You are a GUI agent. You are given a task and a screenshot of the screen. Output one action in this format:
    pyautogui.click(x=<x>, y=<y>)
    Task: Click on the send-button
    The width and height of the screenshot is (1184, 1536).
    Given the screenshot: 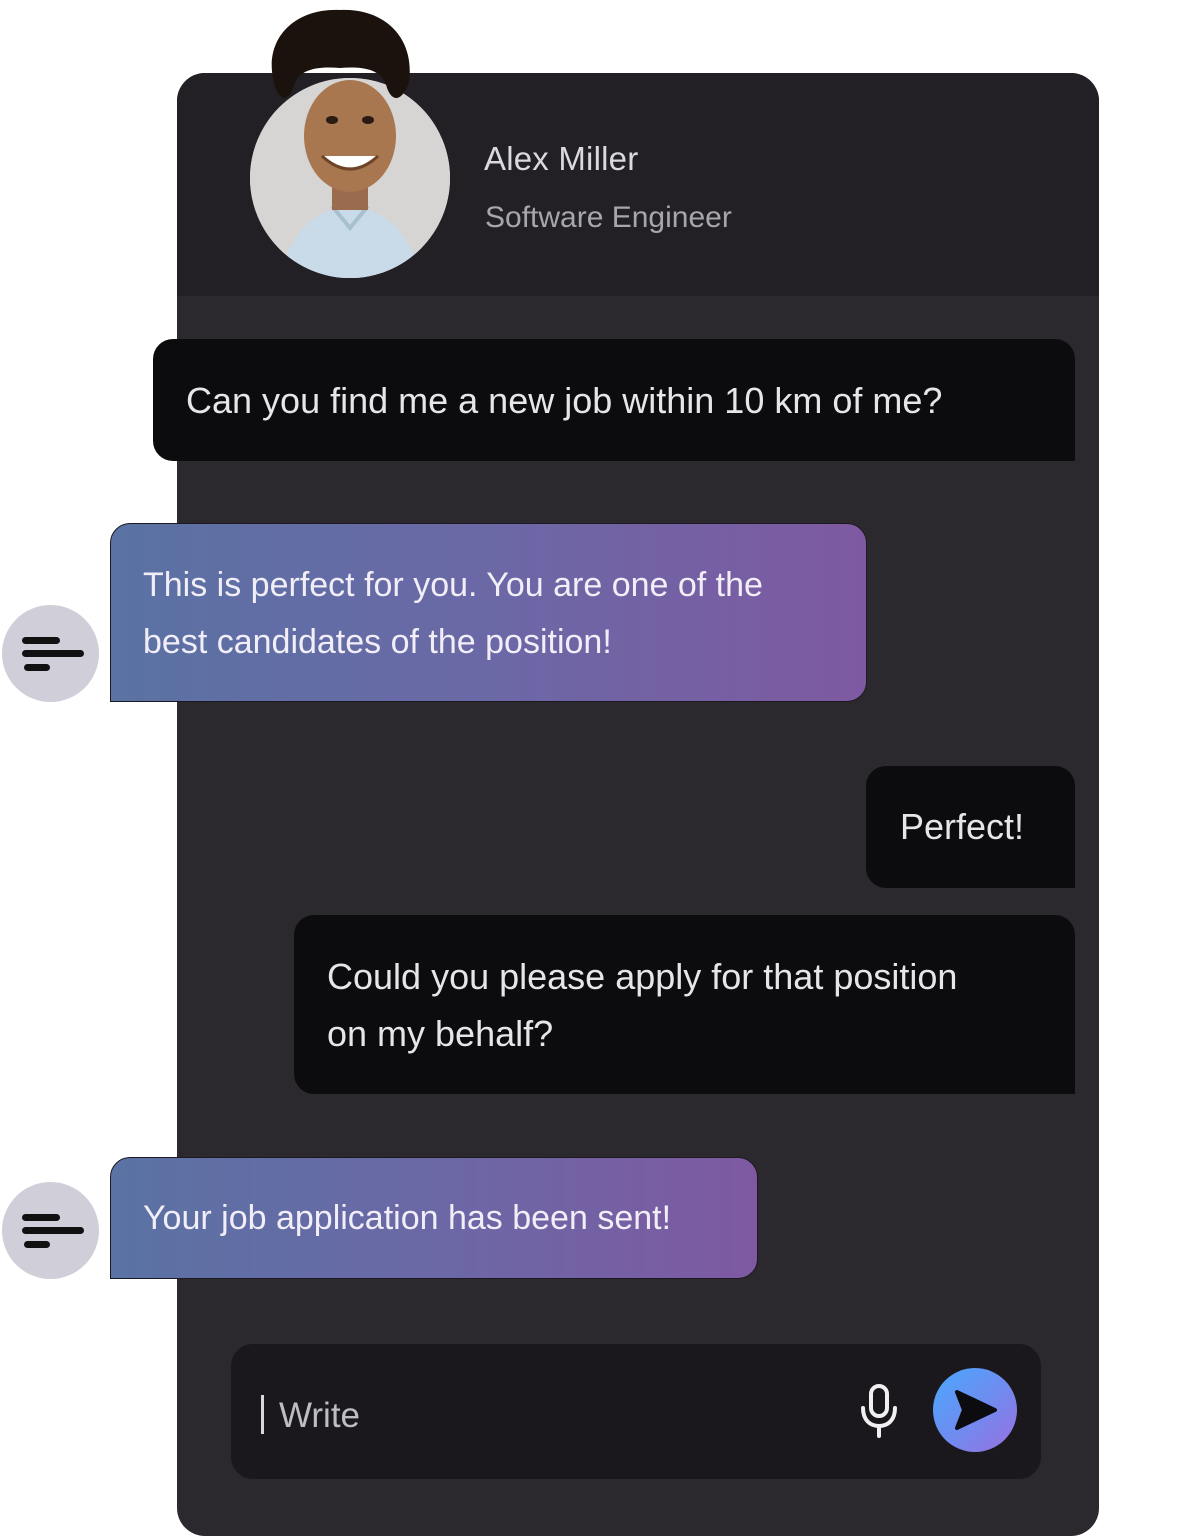 What is the action you would take?
    pyautogui.click(x=975, y=1410)
    